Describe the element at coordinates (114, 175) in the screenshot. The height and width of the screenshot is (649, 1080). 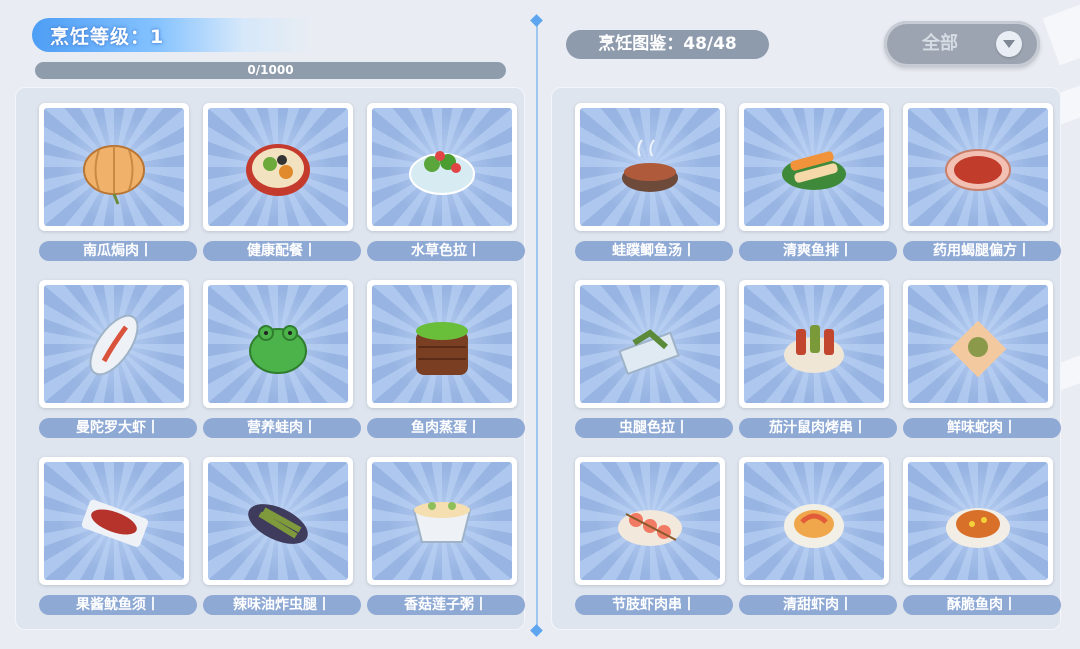
I see `pumpkin-dish-icon` at that location.